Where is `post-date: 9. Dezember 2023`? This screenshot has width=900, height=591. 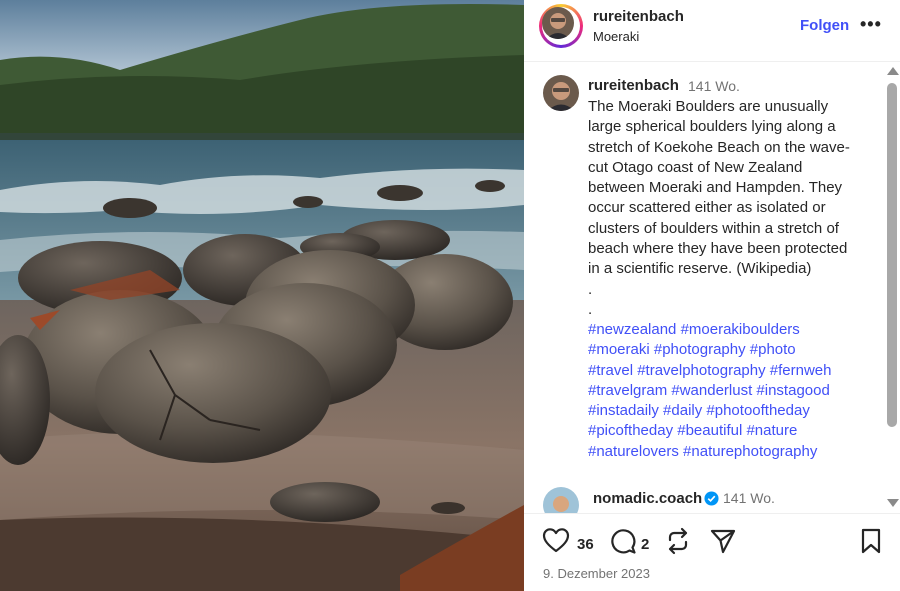
post-date: 9. Dezember 2023 is located at coordinates (596, 573).